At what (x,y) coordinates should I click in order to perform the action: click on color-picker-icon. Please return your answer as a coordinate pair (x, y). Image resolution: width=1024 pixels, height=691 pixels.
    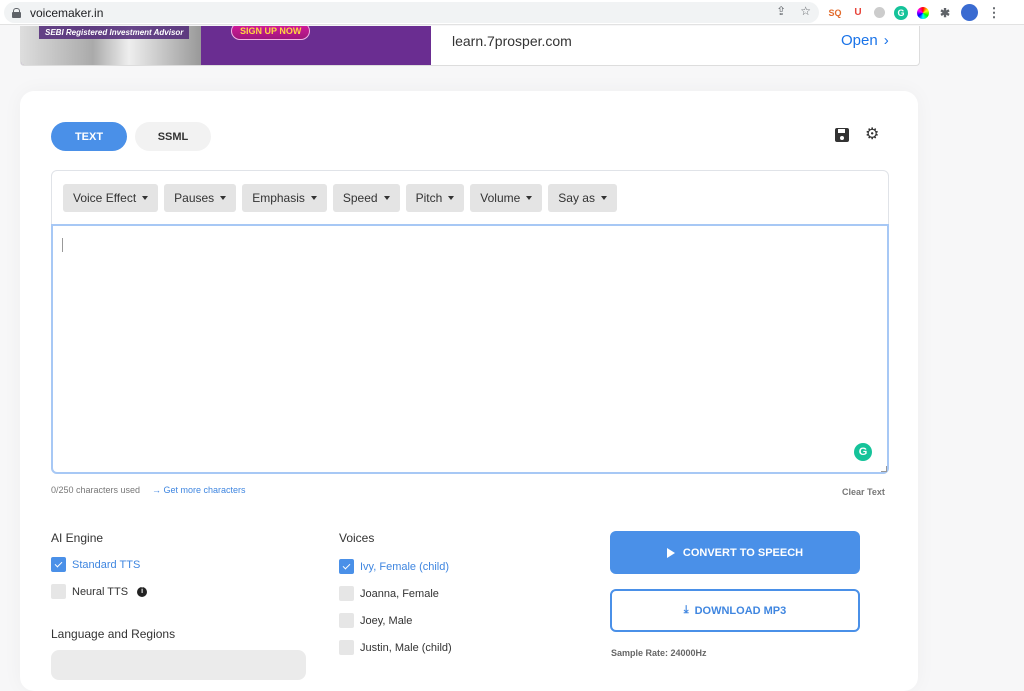
    Looking at the image, I should click on (923, 12).